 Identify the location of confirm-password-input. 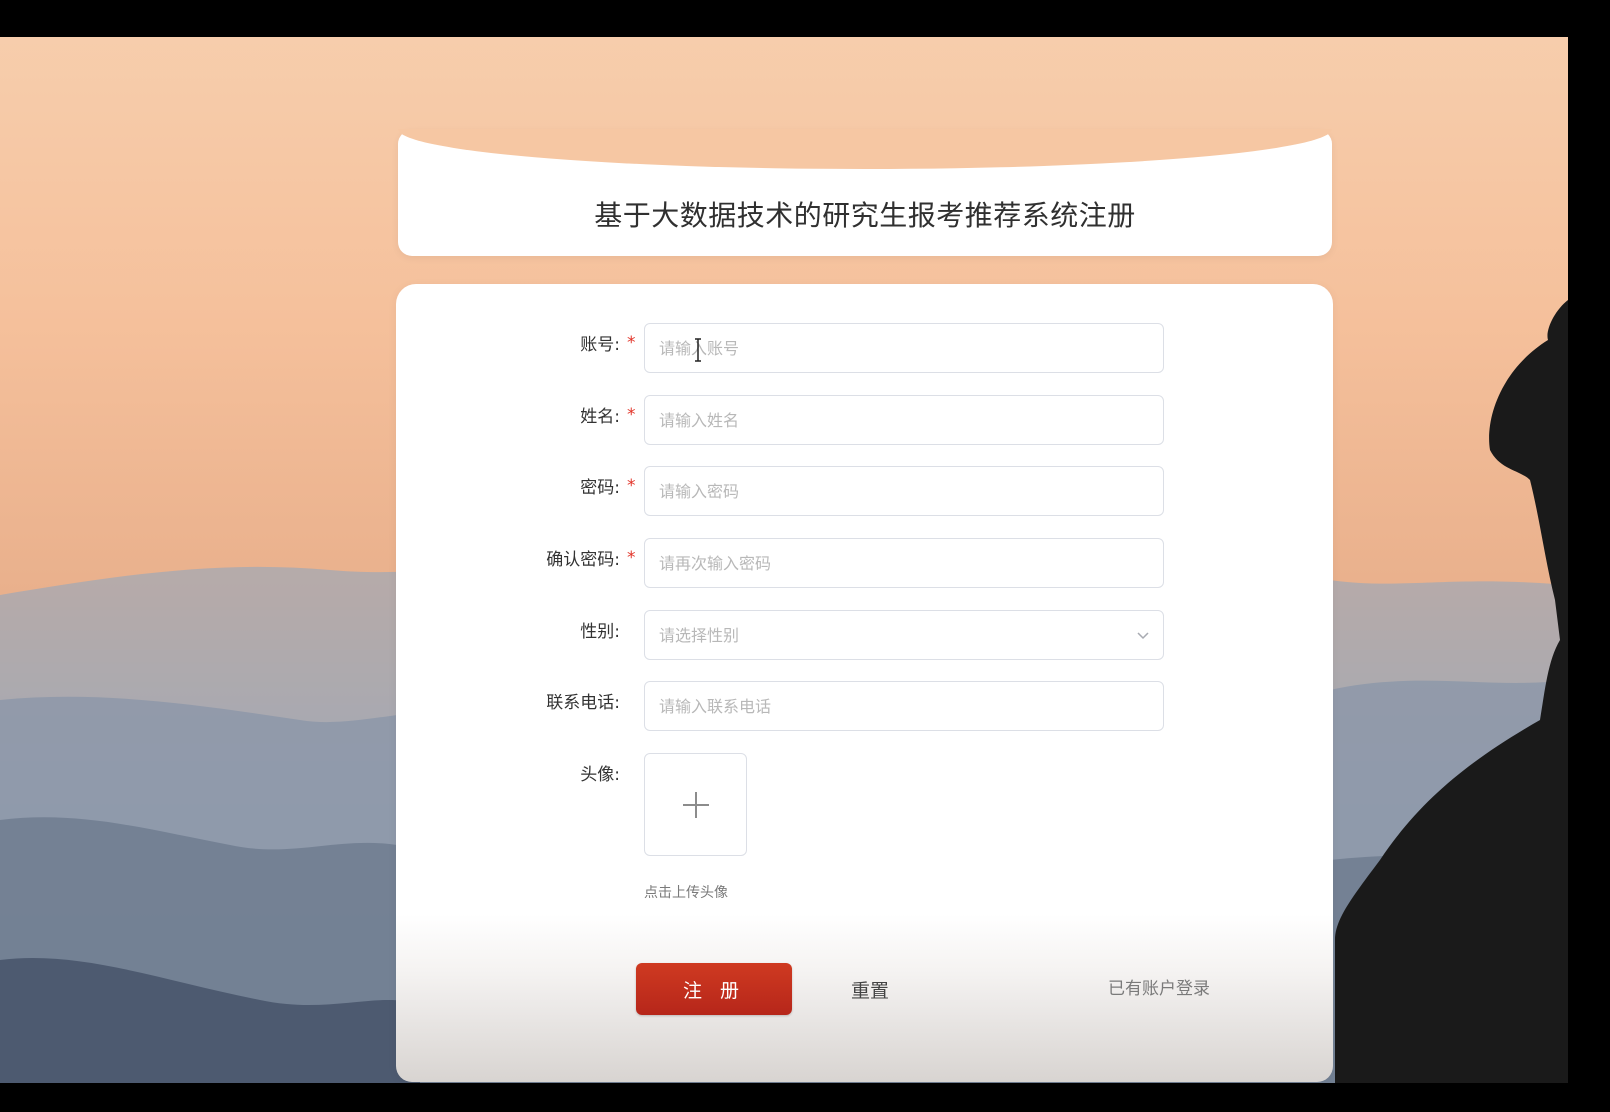
(904, 563).